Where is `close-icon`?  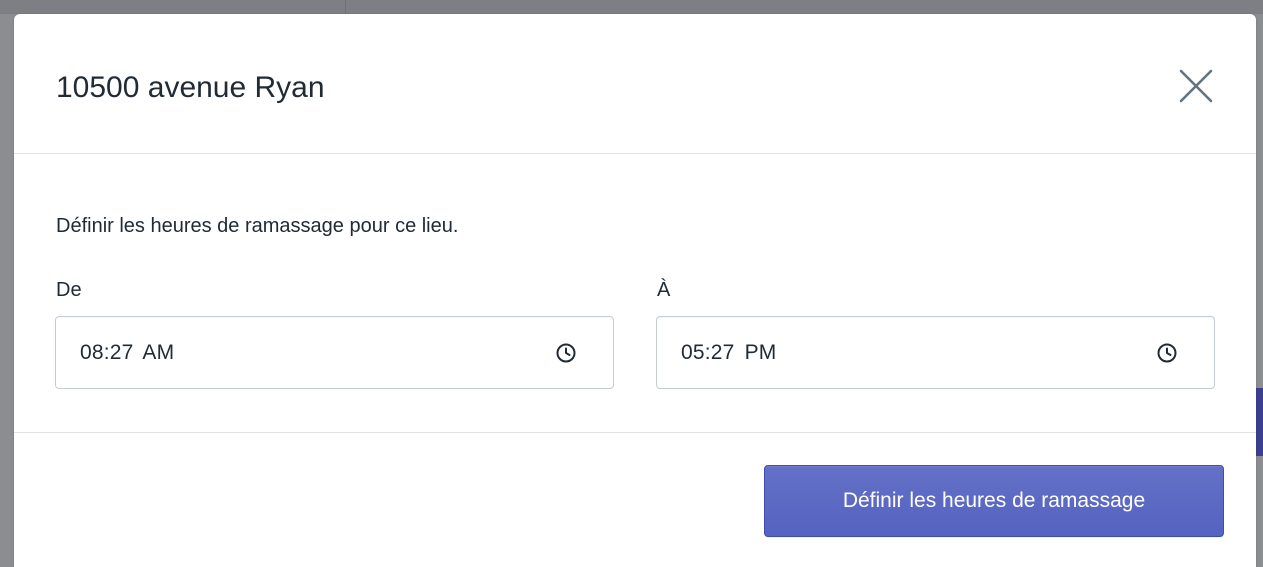 close-icon is located at coordinates (1196, 86).